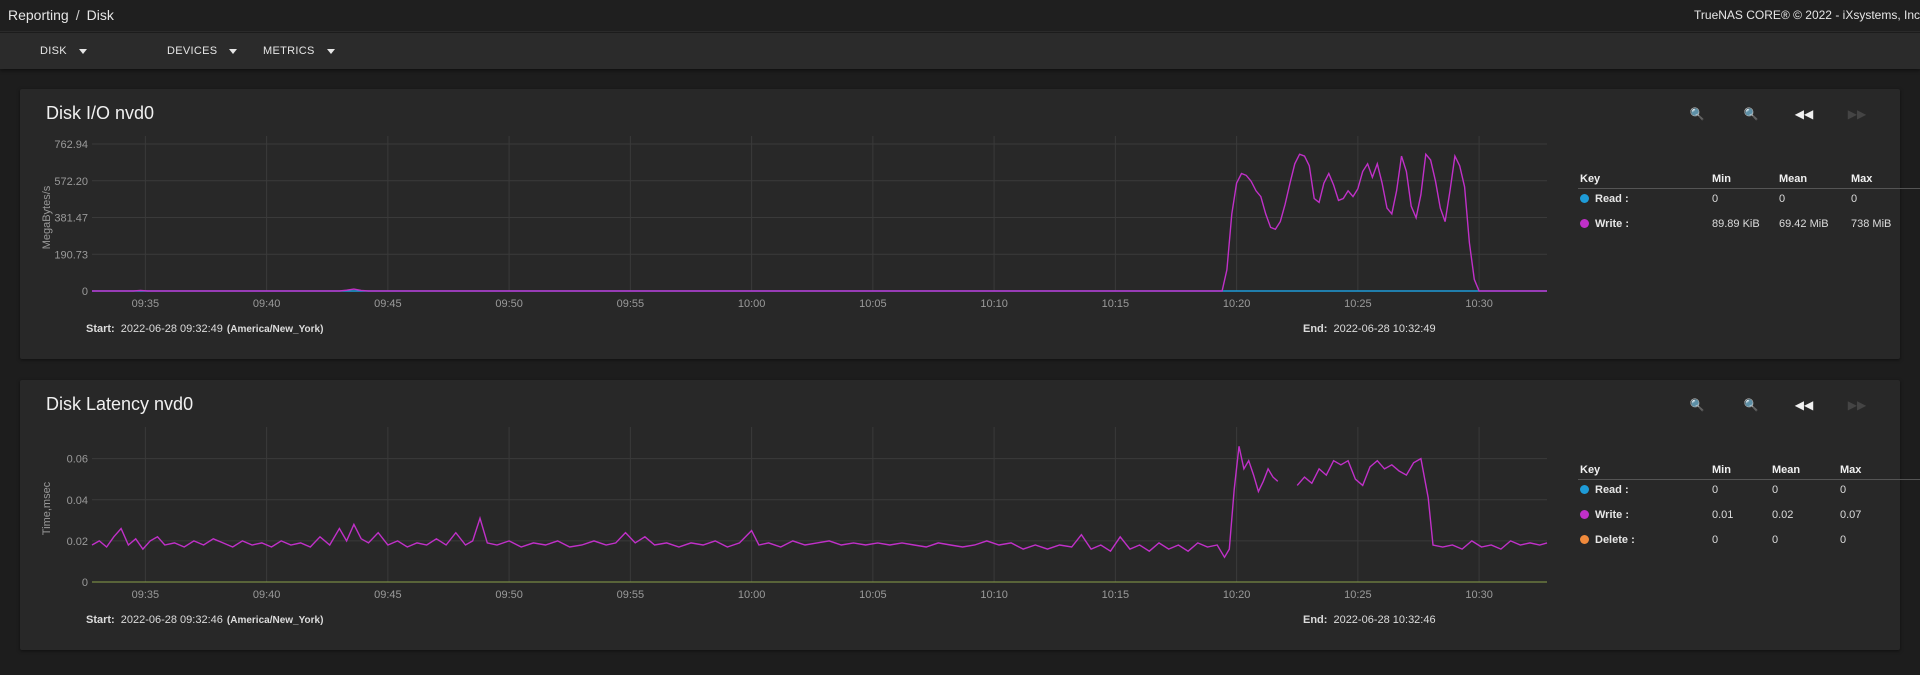  Describe the element at coordinates (1237, 304) in the screenshot. I see `x-tick-label: 10:20` at that location.